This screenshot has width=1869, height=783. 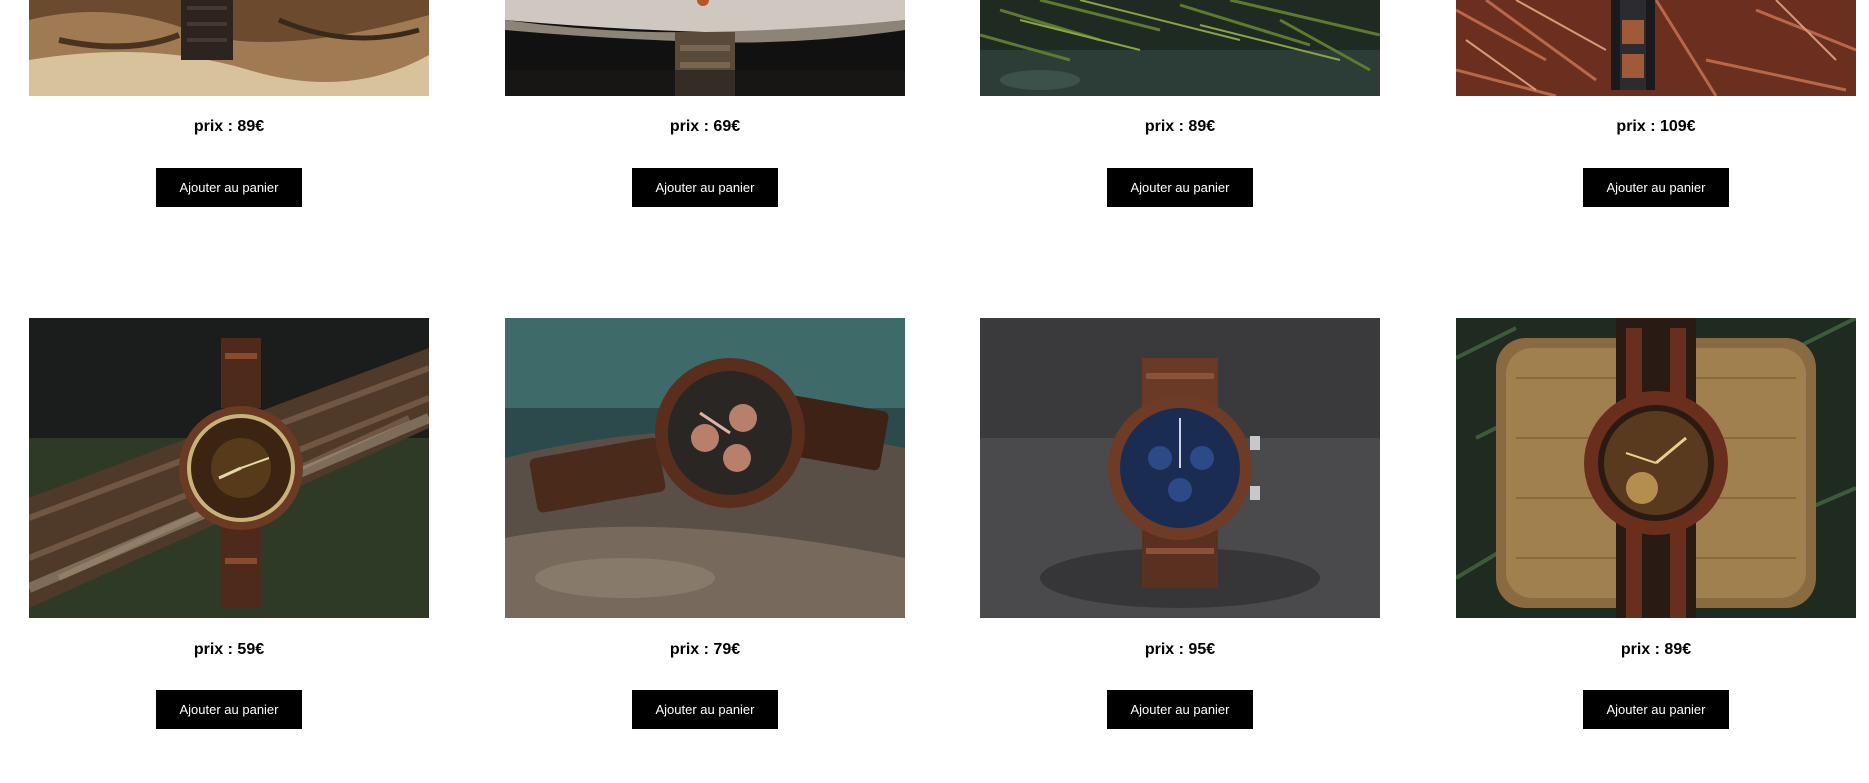 What do you see at coordinates (705, 649) in the screenshot?
I see `product-price: prix : 79€` at bounding box center [705, 649].